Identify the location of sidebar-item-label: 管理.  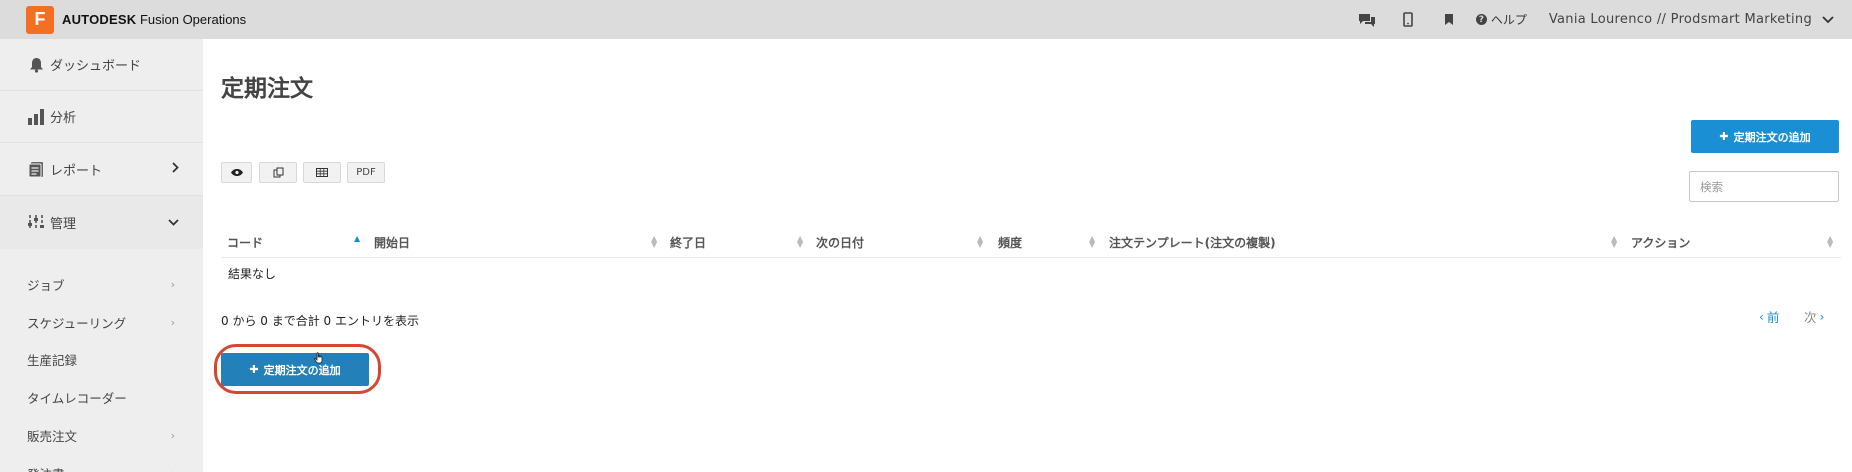
(63, 224).